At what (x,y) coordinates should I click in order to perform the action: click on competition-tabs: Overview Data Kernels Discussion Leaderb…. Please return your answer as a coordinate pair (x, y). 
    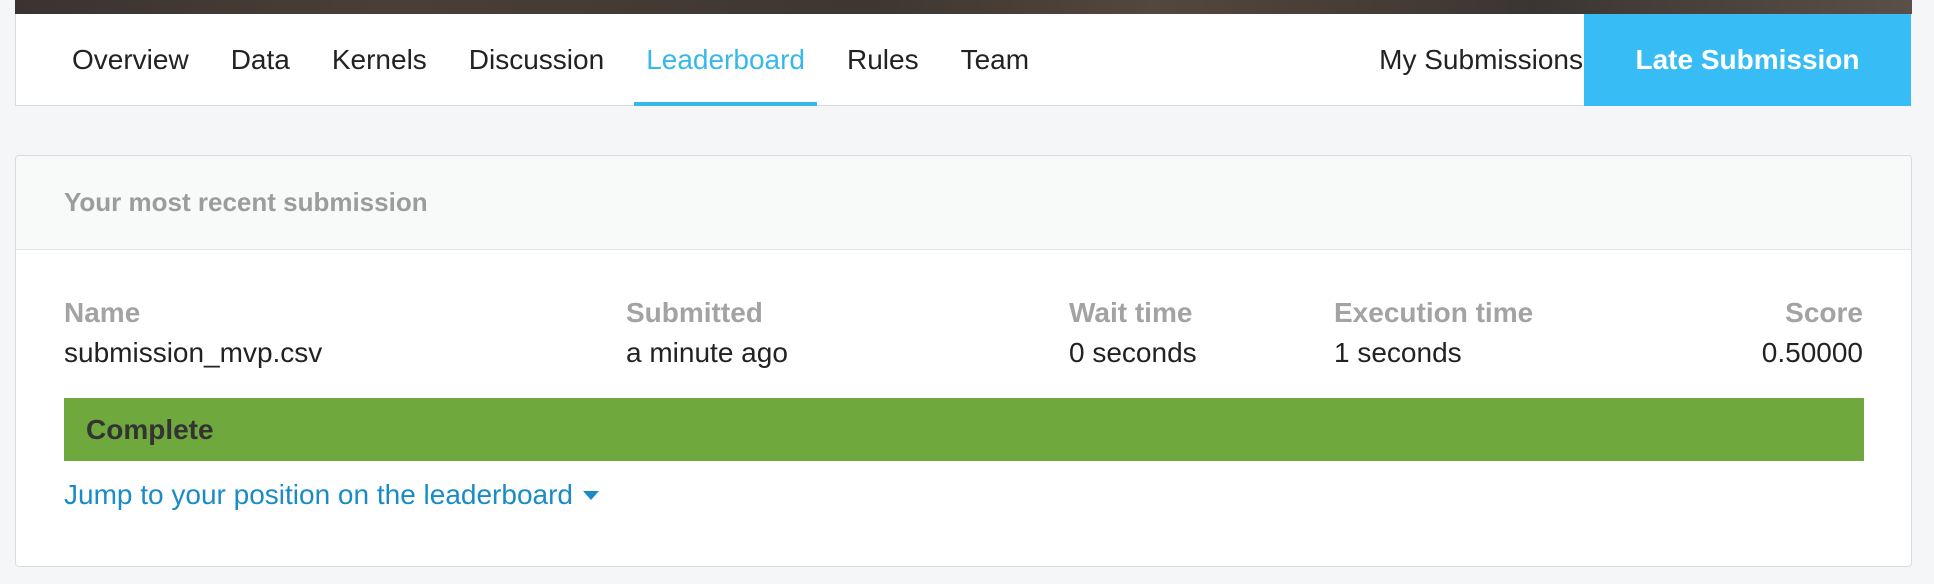
    Looking at the image, I should click on (533, 60).